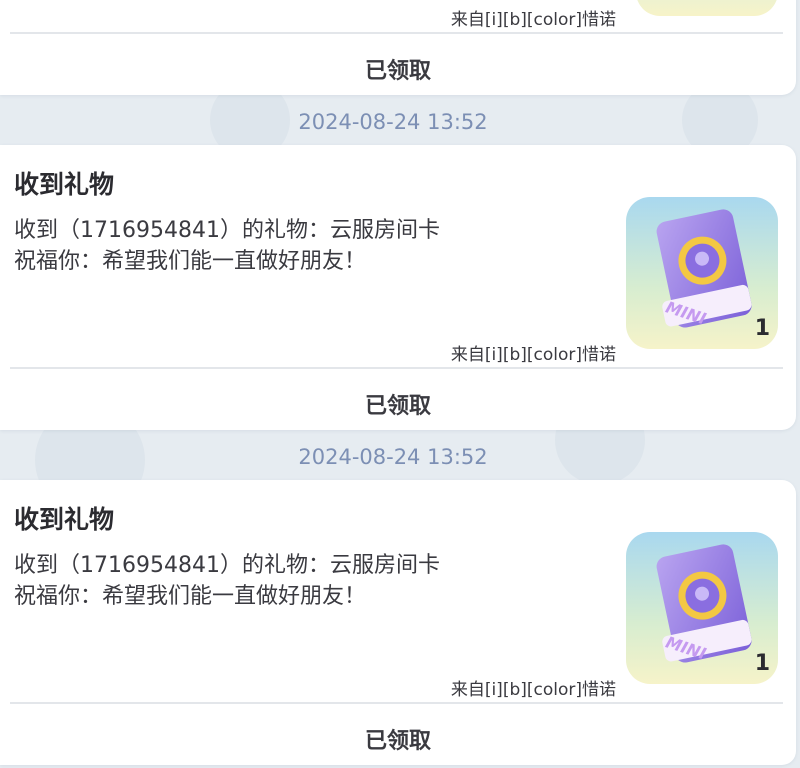  Describe the element at coordinates (398, 47) in the screenshot. I see `message-card: 来自[i][b][color]惜诺 已领取` at that location.